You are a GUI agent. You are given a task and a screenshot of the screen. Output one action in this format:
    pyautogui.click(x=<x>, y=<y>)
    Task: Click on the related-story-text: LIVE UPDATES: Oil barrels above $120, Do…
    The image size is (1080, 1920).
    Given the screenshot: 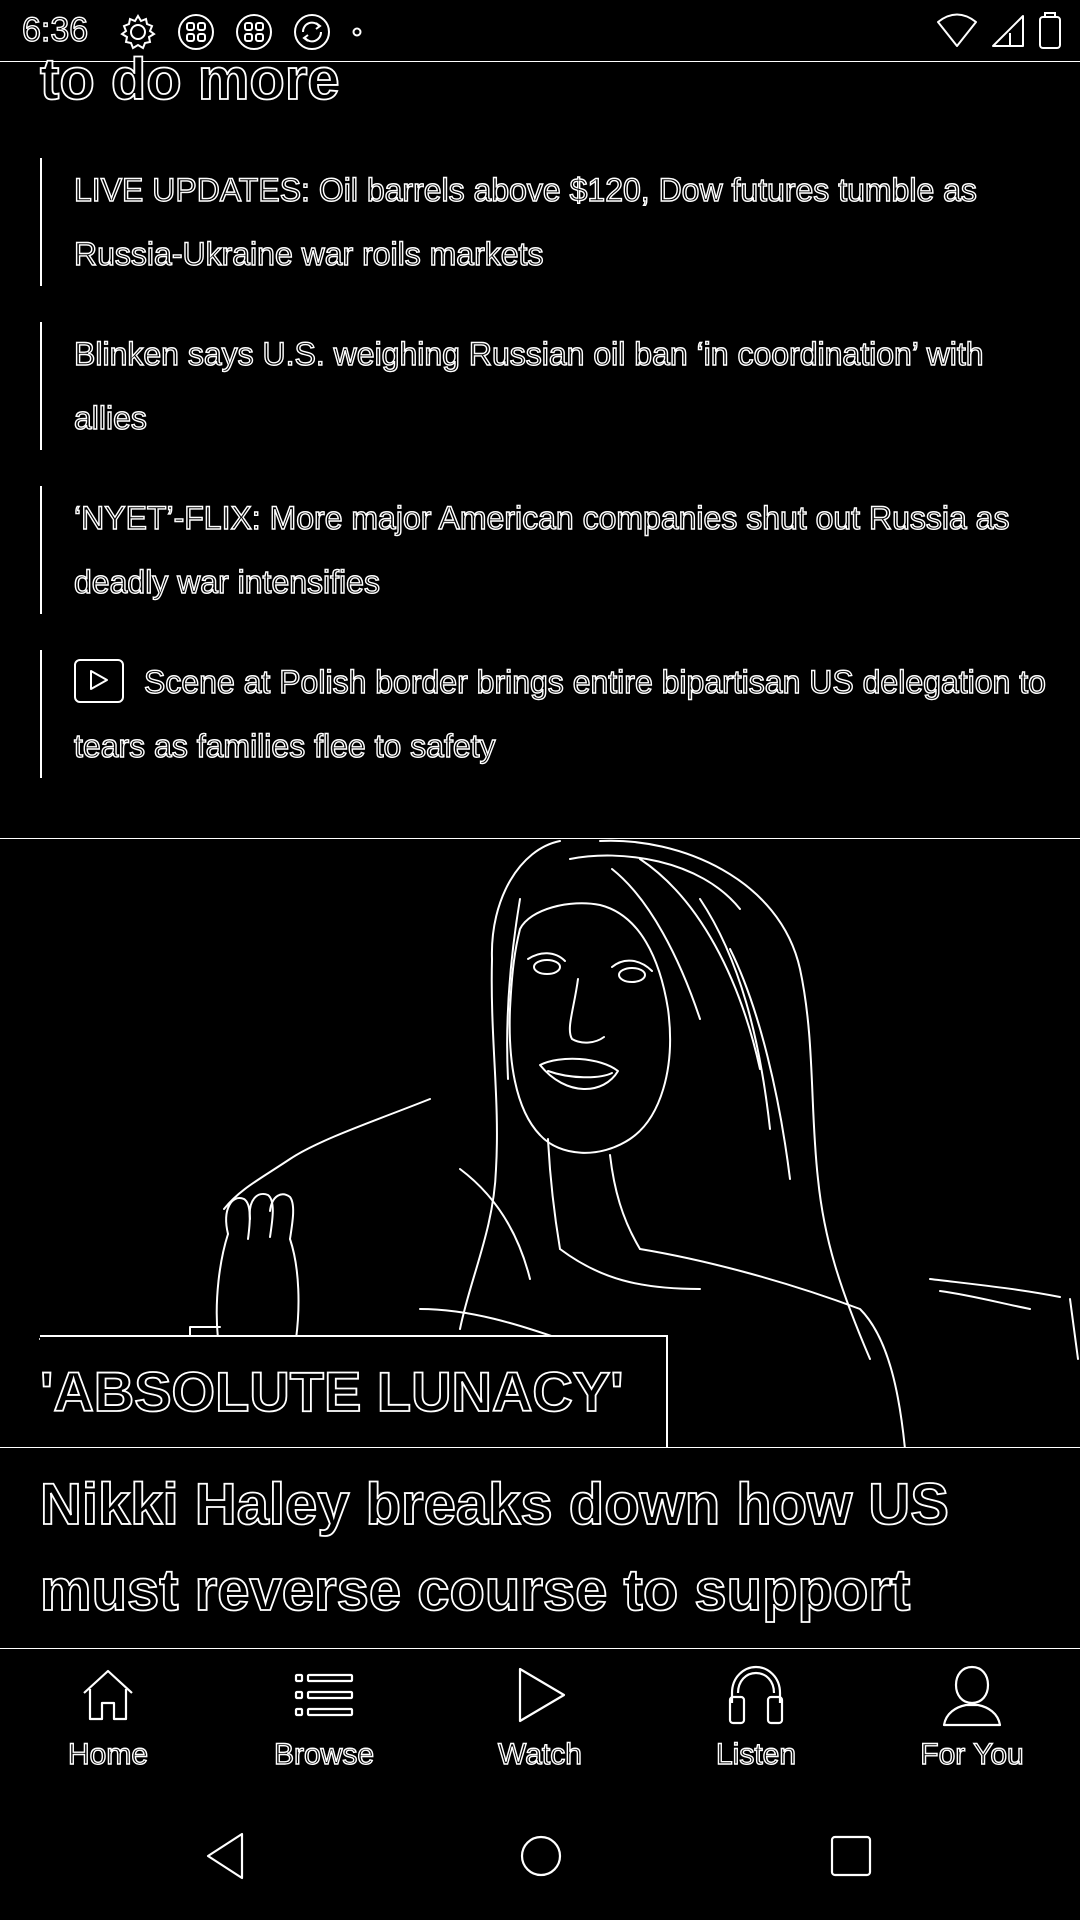 What is the action you would take?
    pyautogui.click(x=525, y=221)
    